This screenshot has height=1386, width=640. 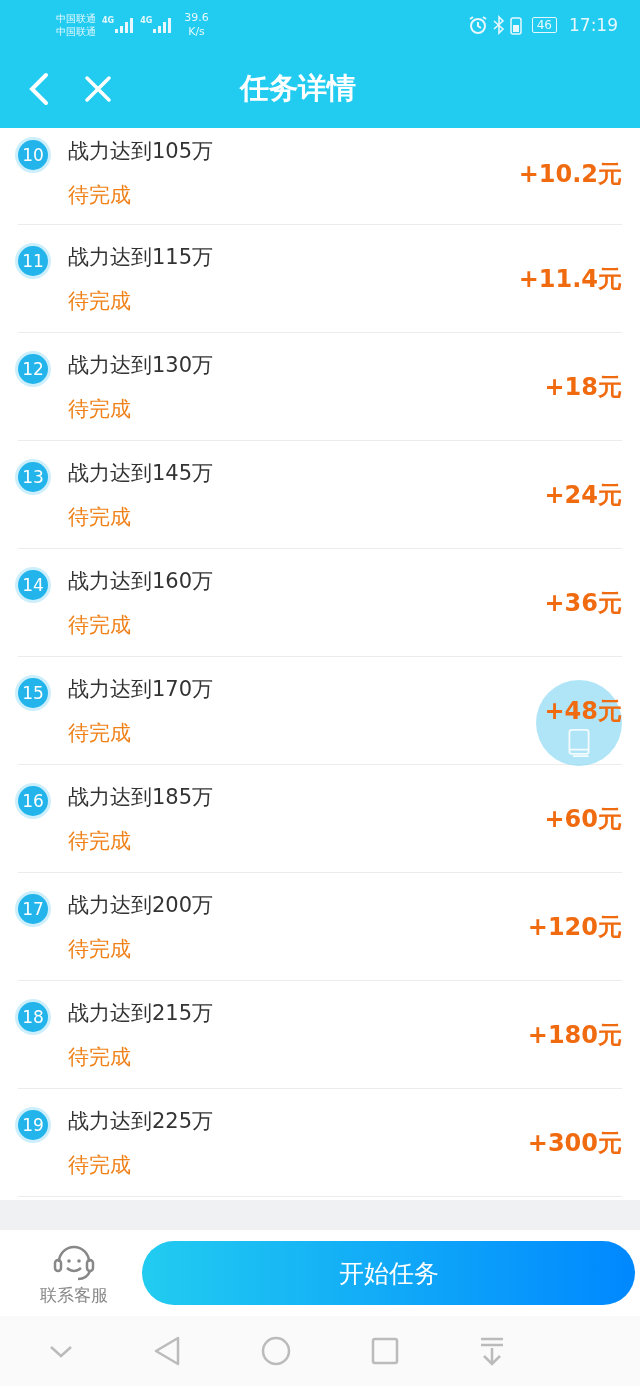 I want to click on task-title: 战力达到215万, so click(x=141, y=1012).